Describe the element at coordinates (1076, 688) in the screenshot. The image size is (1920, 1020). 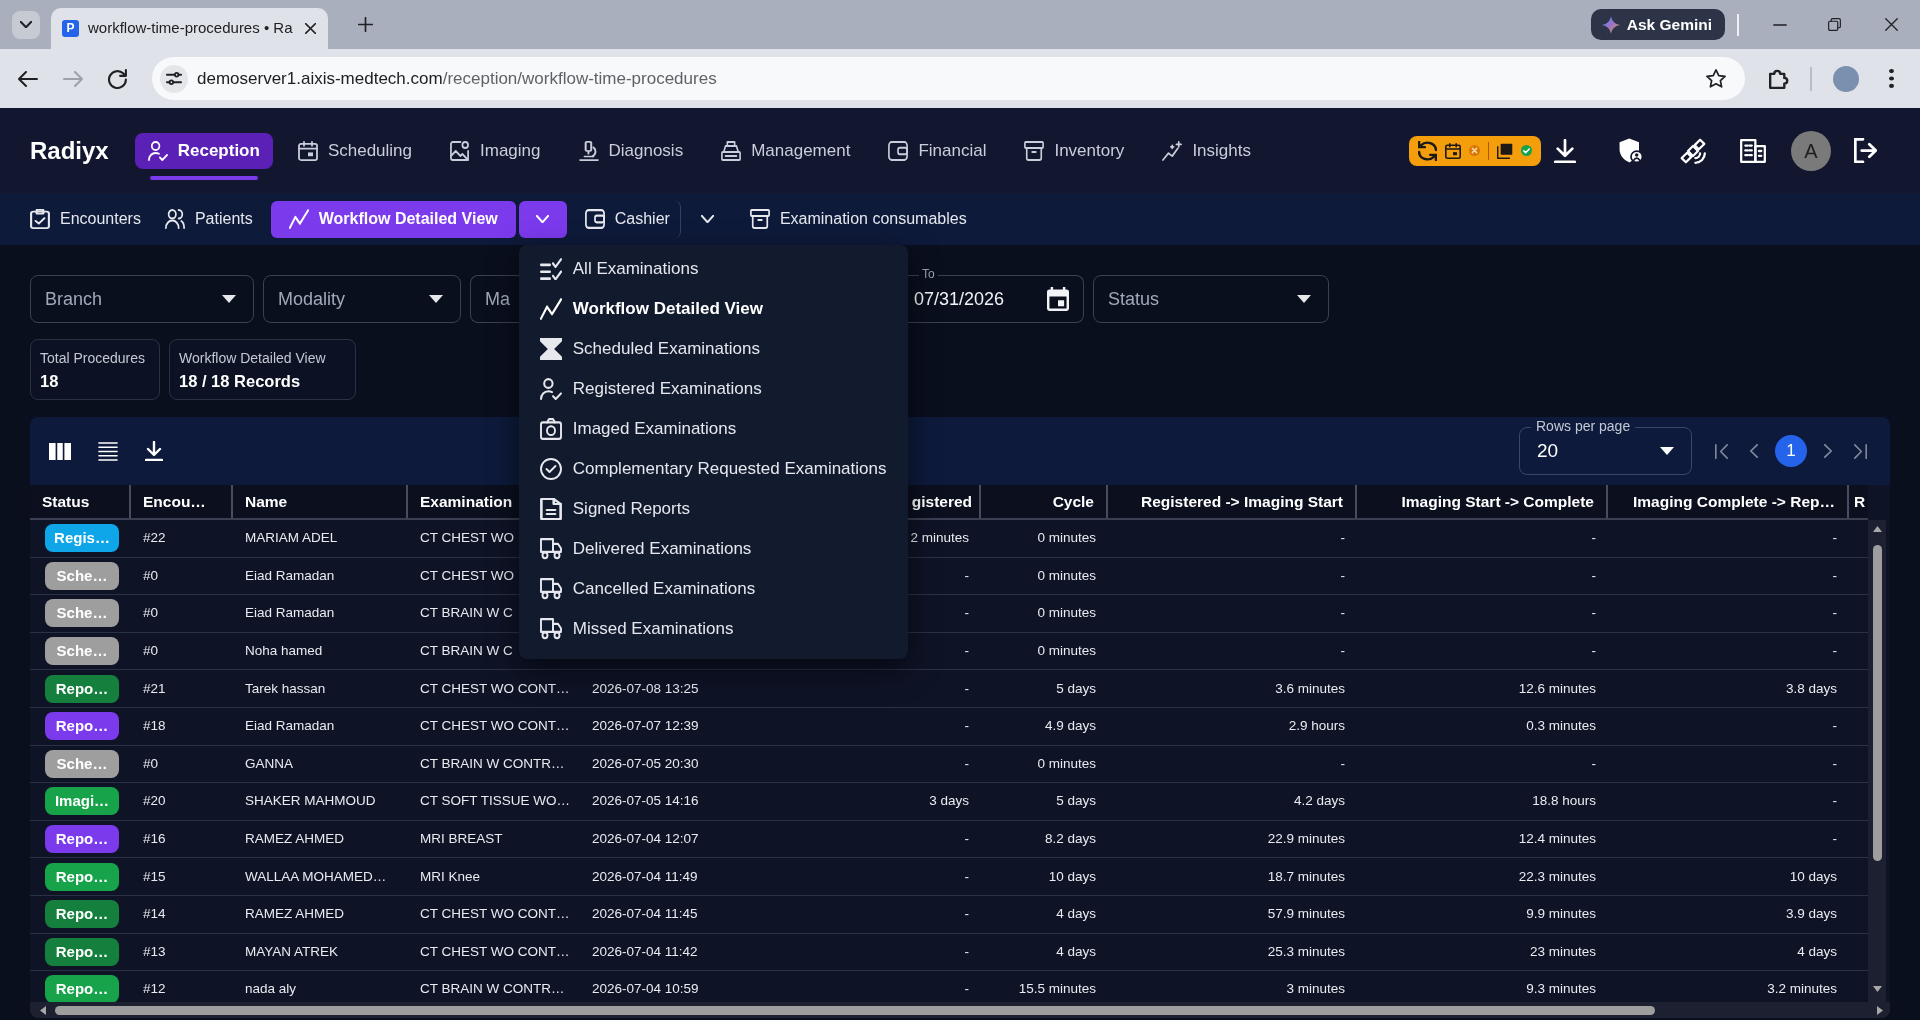
I see `table-cell-text: 5 days` at that location.